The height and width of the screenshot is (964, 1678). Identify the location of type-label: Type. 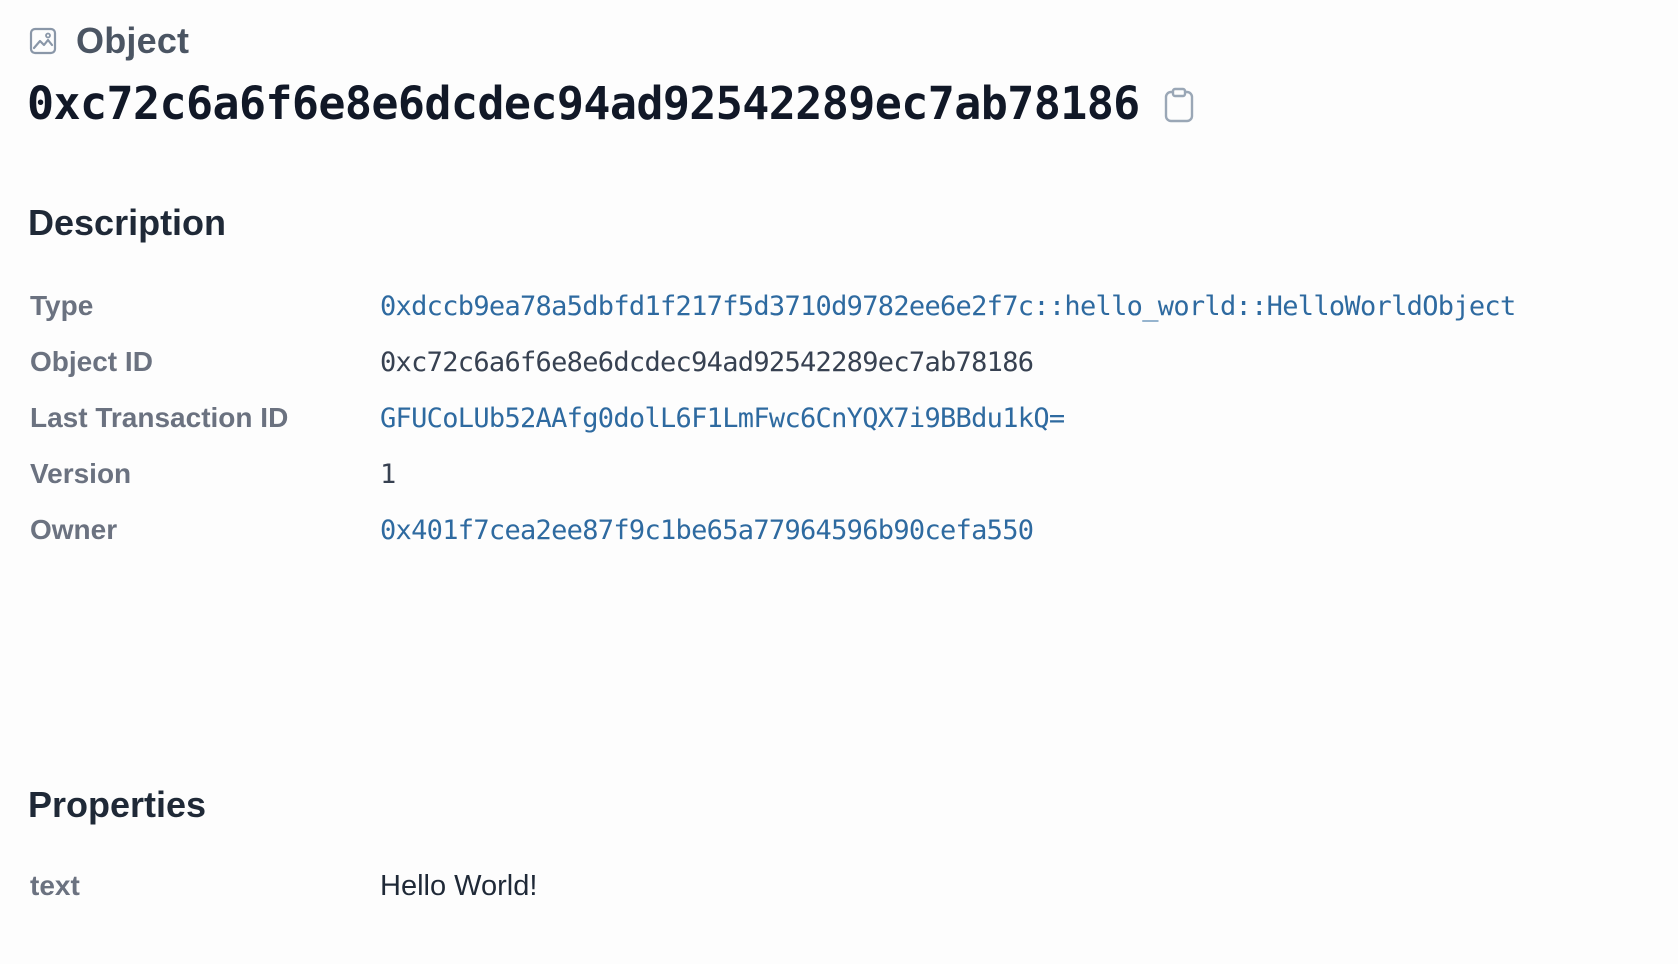
(62, 305).